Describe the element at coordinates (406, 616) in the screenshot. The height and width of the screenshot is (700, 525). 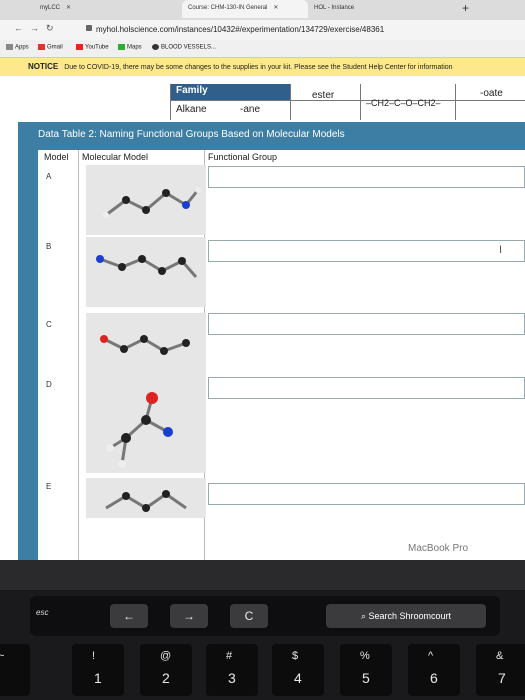
I see `touchbar-search-button: ⌕ Search Shroomcourt` at that location.